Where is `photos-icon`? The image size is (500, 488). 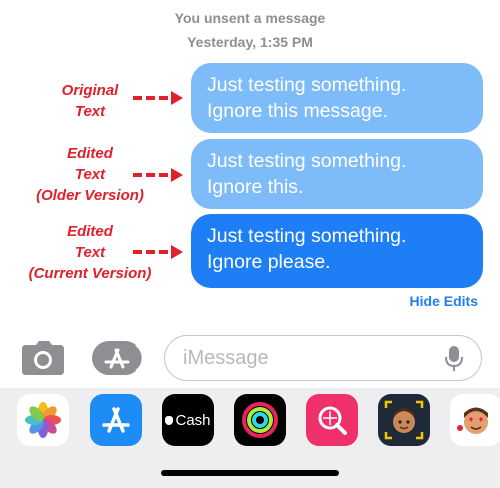 photos-icon is located at coordinates (43, 420).